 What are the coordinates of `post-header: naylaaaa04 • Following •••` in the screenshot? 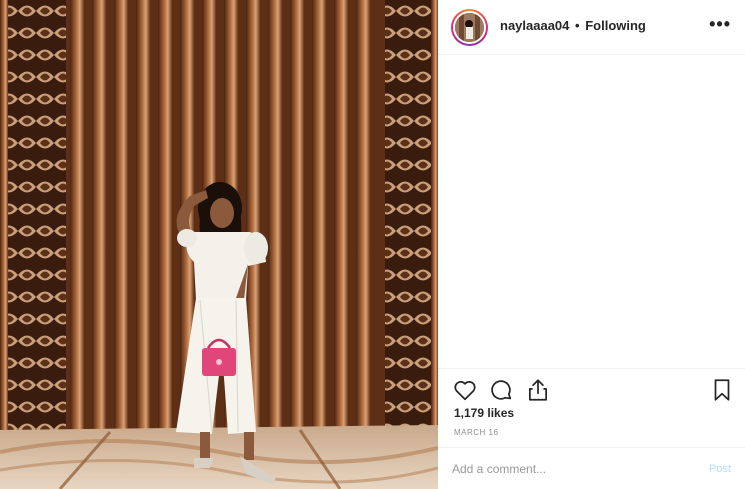 It's located at (591, 27).